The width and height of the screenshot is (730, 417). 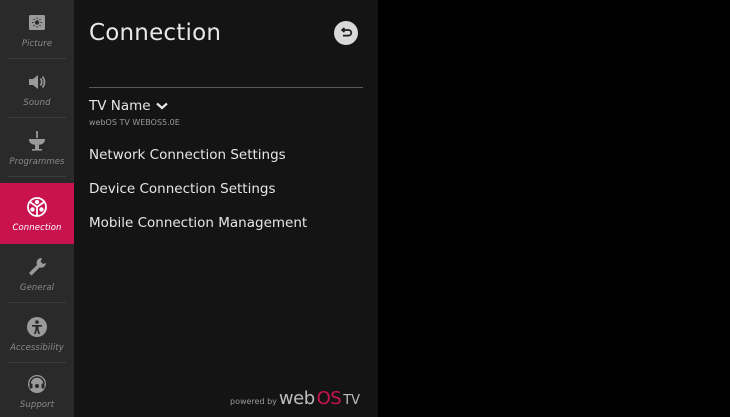 I want to click on sidebar-item-sound: Sound, so click(x=37, y=88).